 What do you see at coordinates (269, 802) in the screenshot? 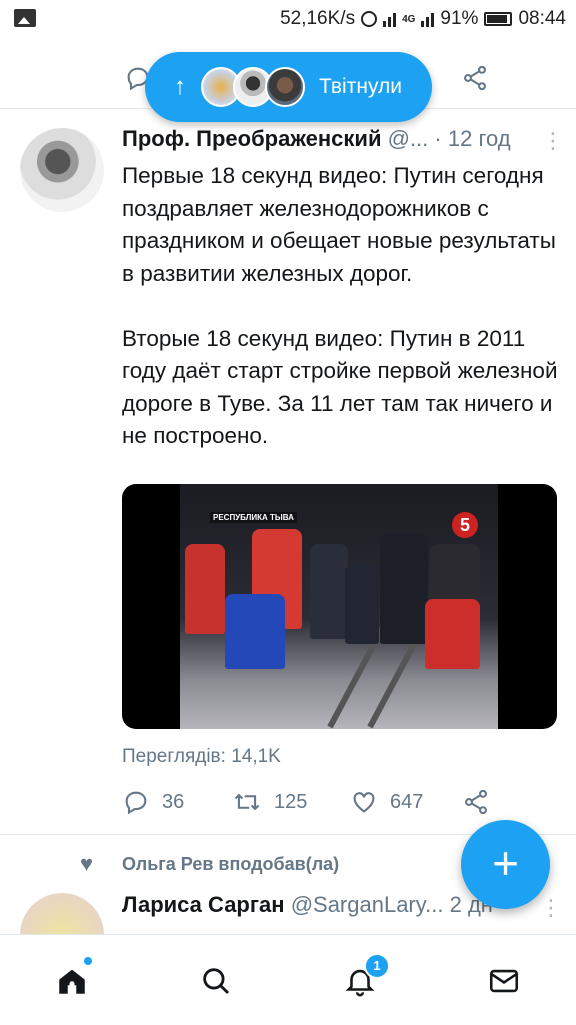
I see `retweet-button: 125` at bounding box center [269, 802].